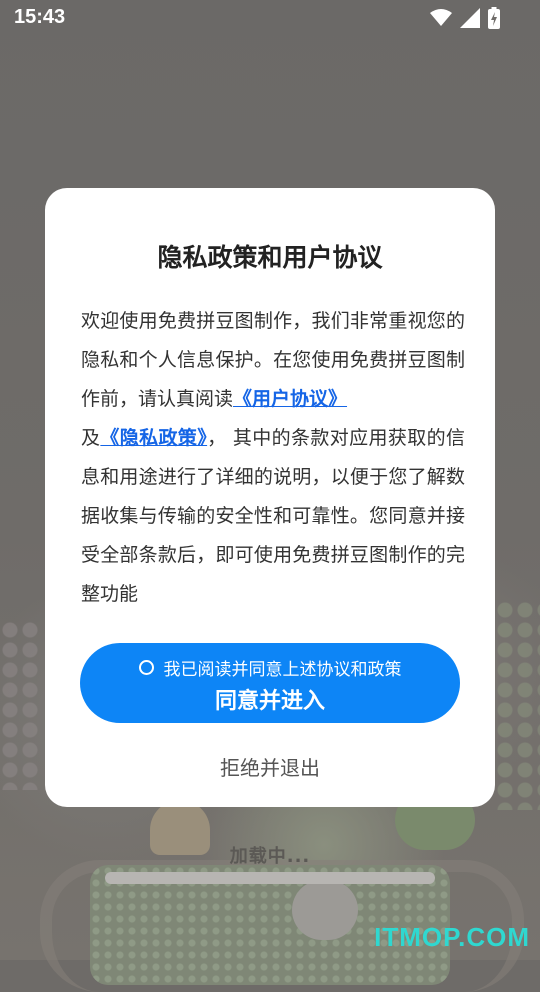 The image size is (540, 992). What do you see at coordinates (270, 18) in the screenshot?
I see `status-bar: 15:43` at bounding box center [270, 18].